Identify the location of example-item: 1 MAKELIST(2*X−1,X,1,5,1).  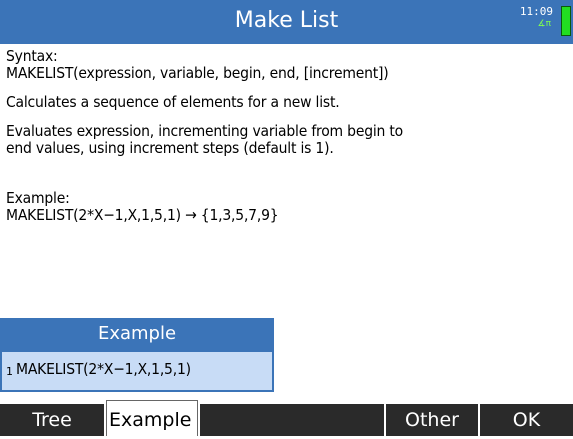
(137, 371).